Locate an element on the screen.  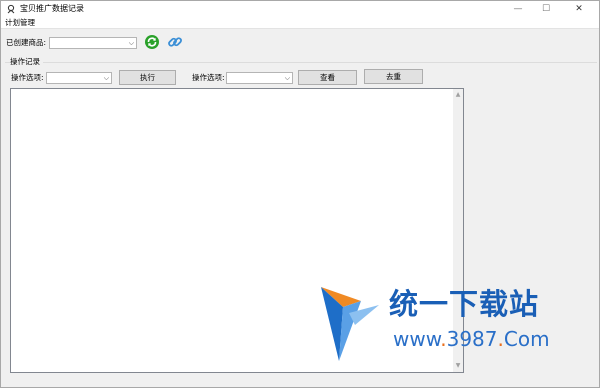
refresh-icon is located at coordinates (152, 42).